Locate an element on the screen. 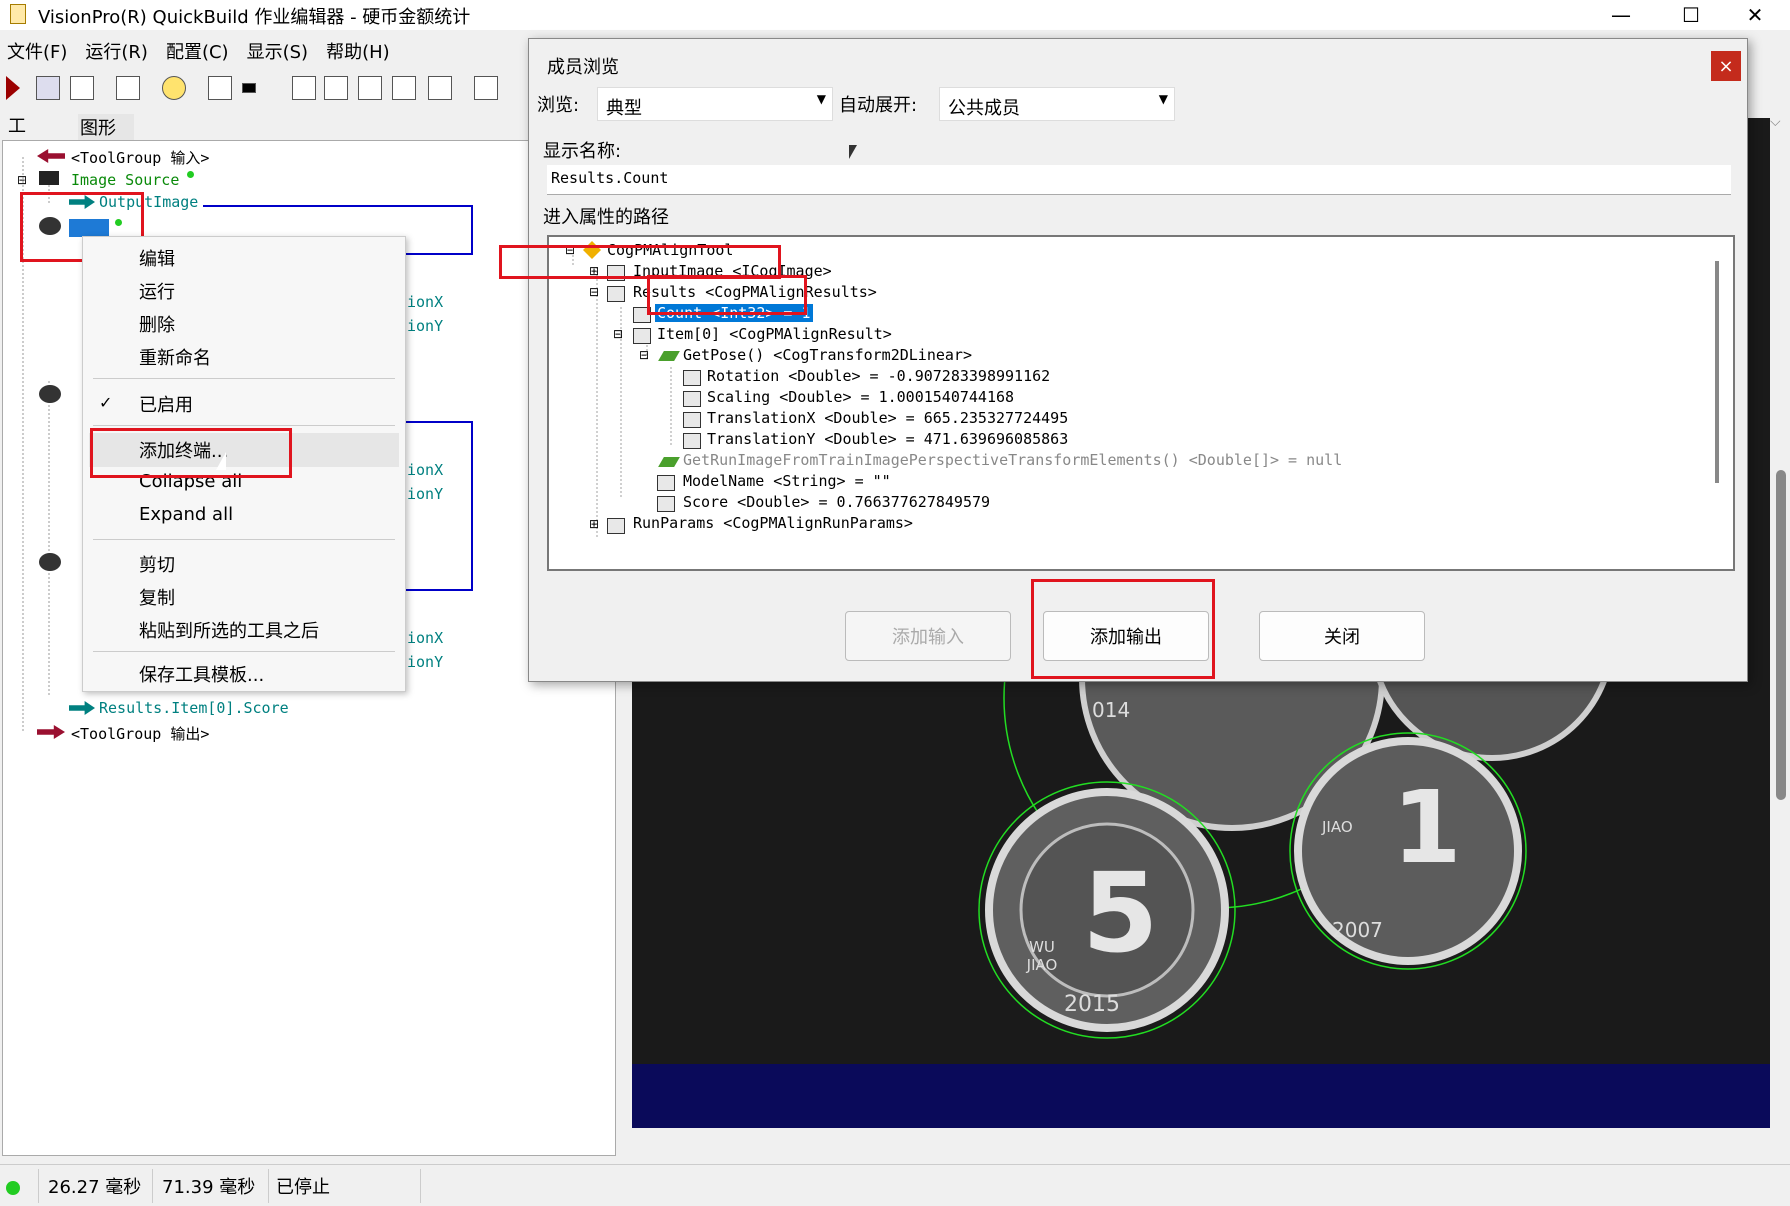 This screenshot has width=1790, height=1206. status-state: 已停止 is located at coordinates (303, 1187).